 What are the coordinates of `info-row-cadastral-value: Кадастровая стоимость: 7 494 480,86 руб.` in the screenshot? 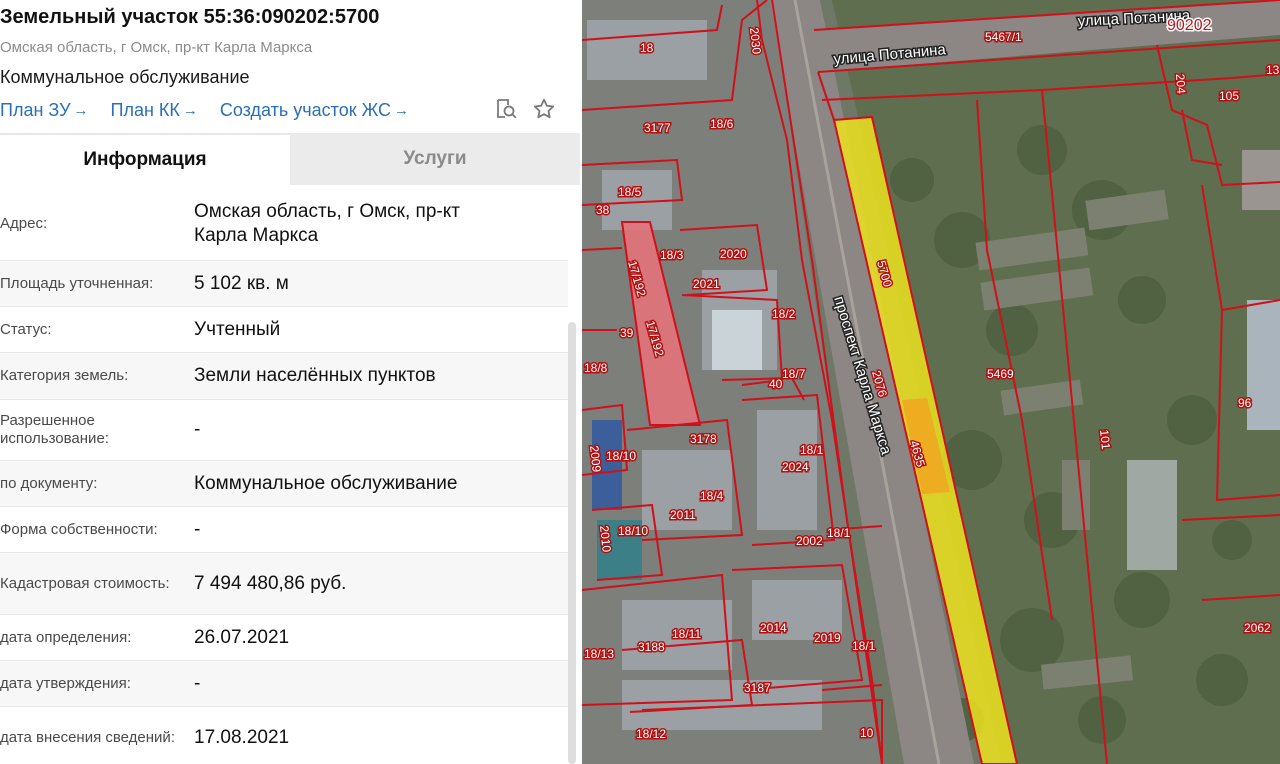 It's located at (284, 584).